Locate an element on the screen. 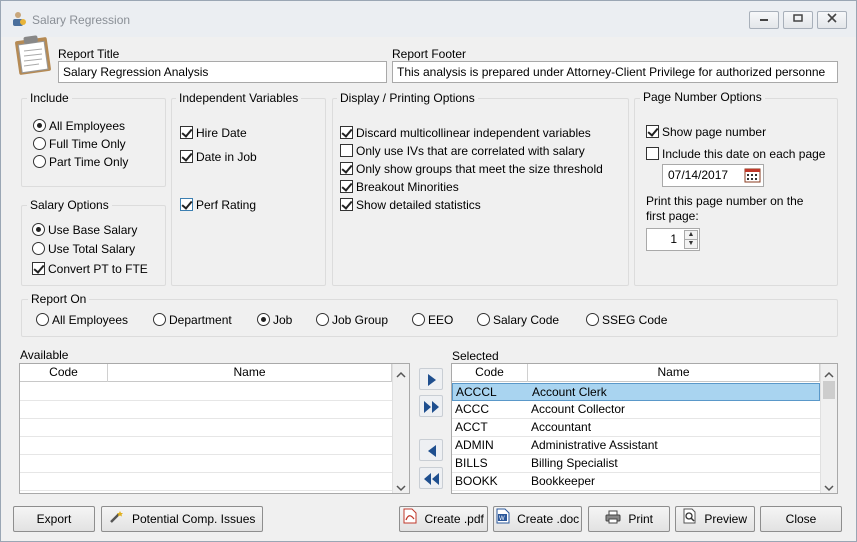  report-title-label: Report Title is located at coordinates (89, 54).